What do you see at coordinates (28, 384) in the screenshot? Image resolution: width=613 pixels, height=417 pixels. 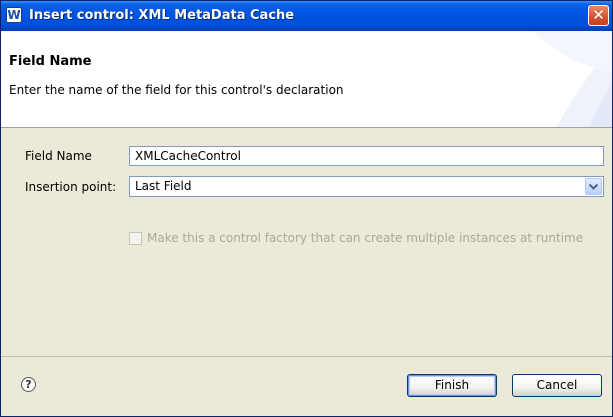 I see `help-icon: ?` at bounding box center [28, 384].